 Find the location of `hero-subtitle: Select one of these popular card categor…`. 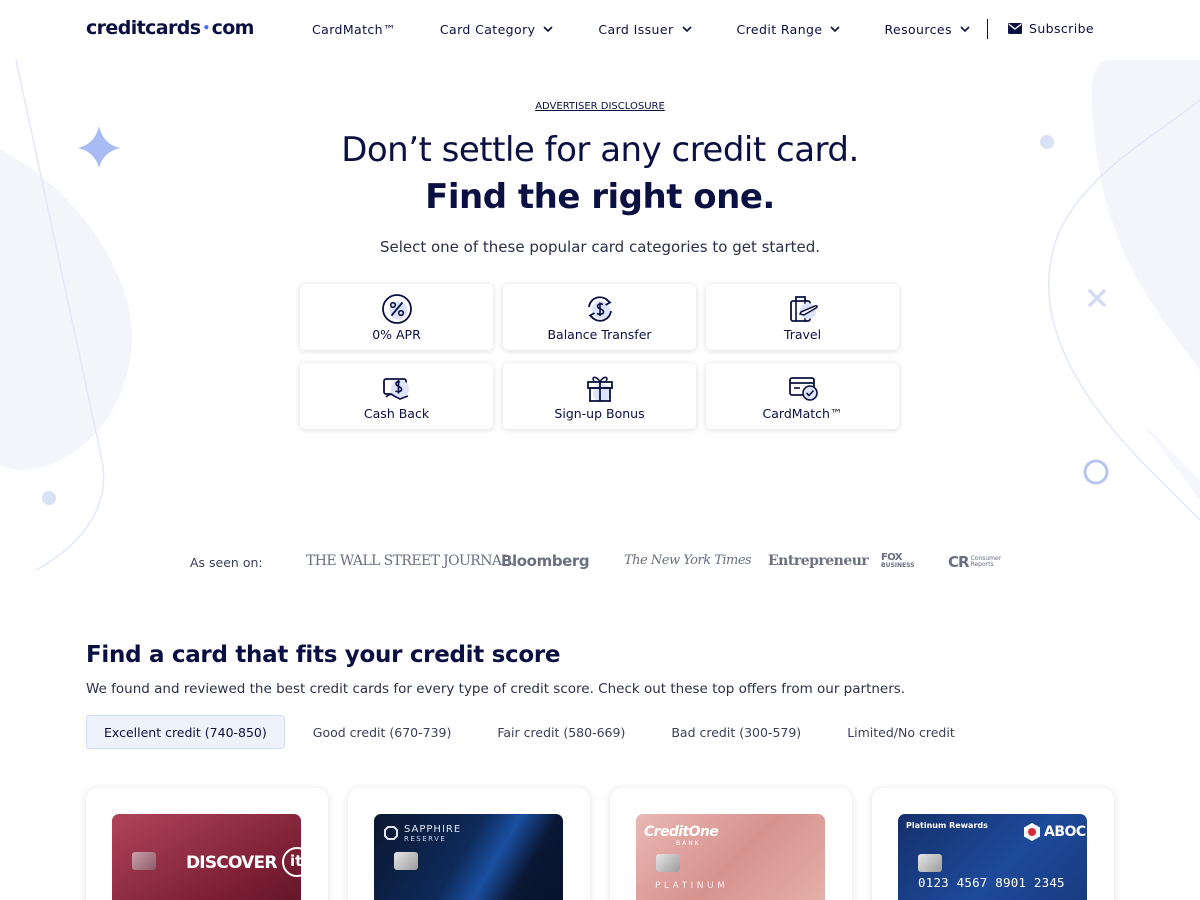

hero-subtitle: Select one of these popular card categor… is located at coordinates (600, 247).